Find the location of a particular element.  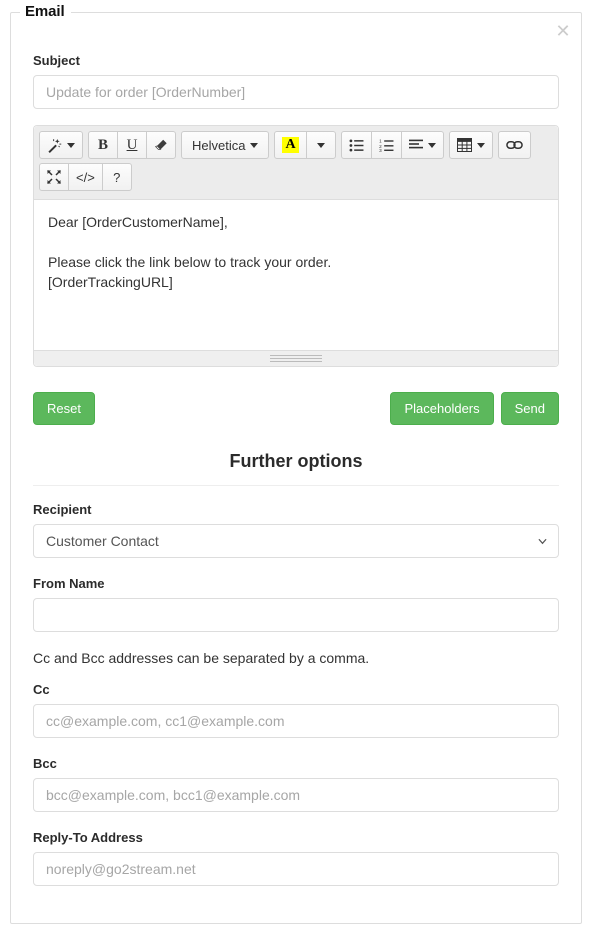

close-icon: ✕ is located at coordinates (563, 31).